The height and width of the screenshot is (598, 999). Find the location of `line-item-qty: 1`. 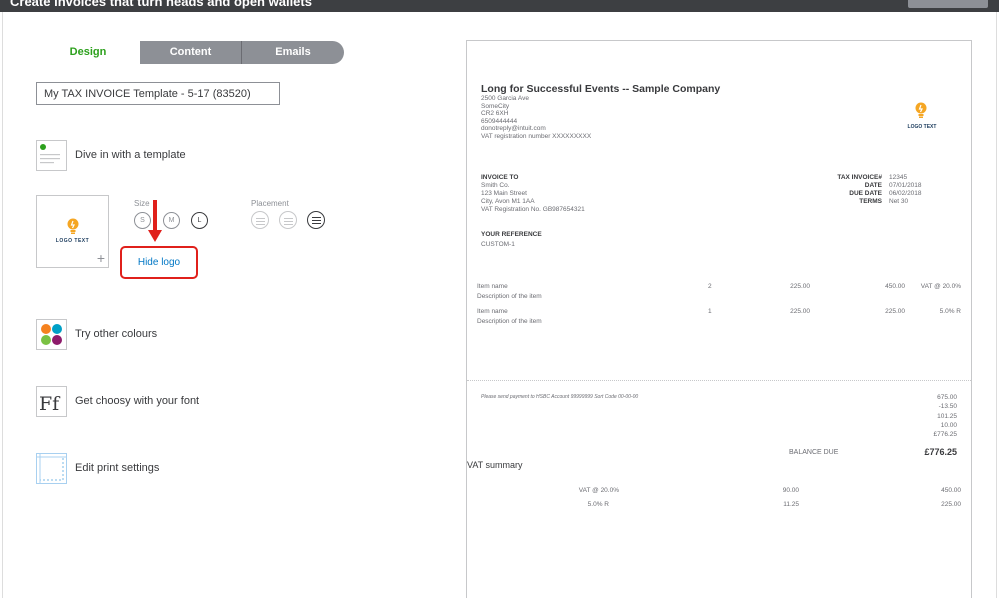

line-item-qty: 1 is located at coordinates (710, 311).